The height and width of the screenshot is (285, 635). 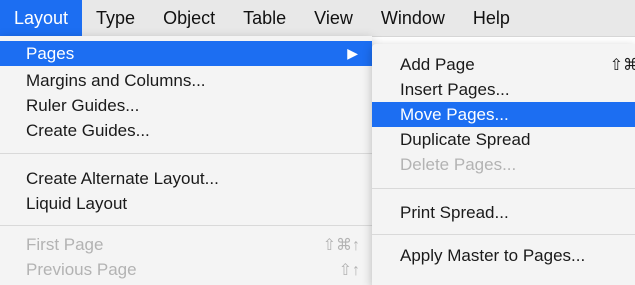 What do you see at coordinates (413, 18) in the screenshot?
I see `menu-window: Window` at bounding box center [413, 18].